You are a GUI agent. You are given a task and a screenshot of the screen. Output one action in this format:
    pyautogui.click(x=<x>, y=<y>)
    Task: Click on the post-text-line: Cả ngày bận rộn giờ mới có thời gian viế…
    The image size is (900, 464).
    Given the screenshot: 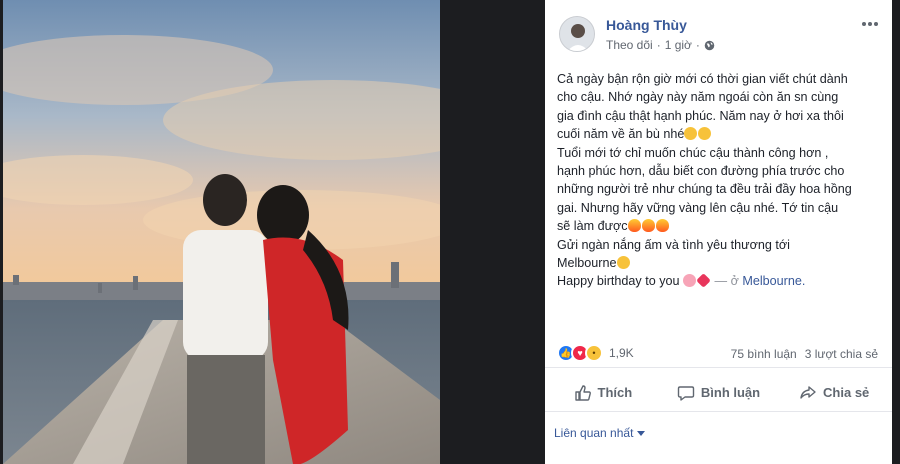 What is the action you would take?
    pyautogui.click(x=702, y=79)
    